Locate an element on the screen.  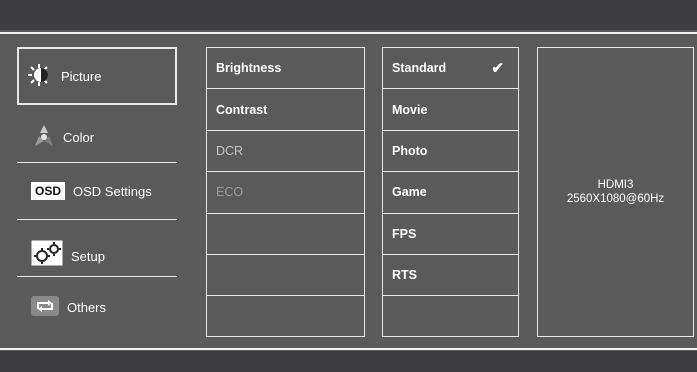
brightness-icon is located at coordinates (41, 76).